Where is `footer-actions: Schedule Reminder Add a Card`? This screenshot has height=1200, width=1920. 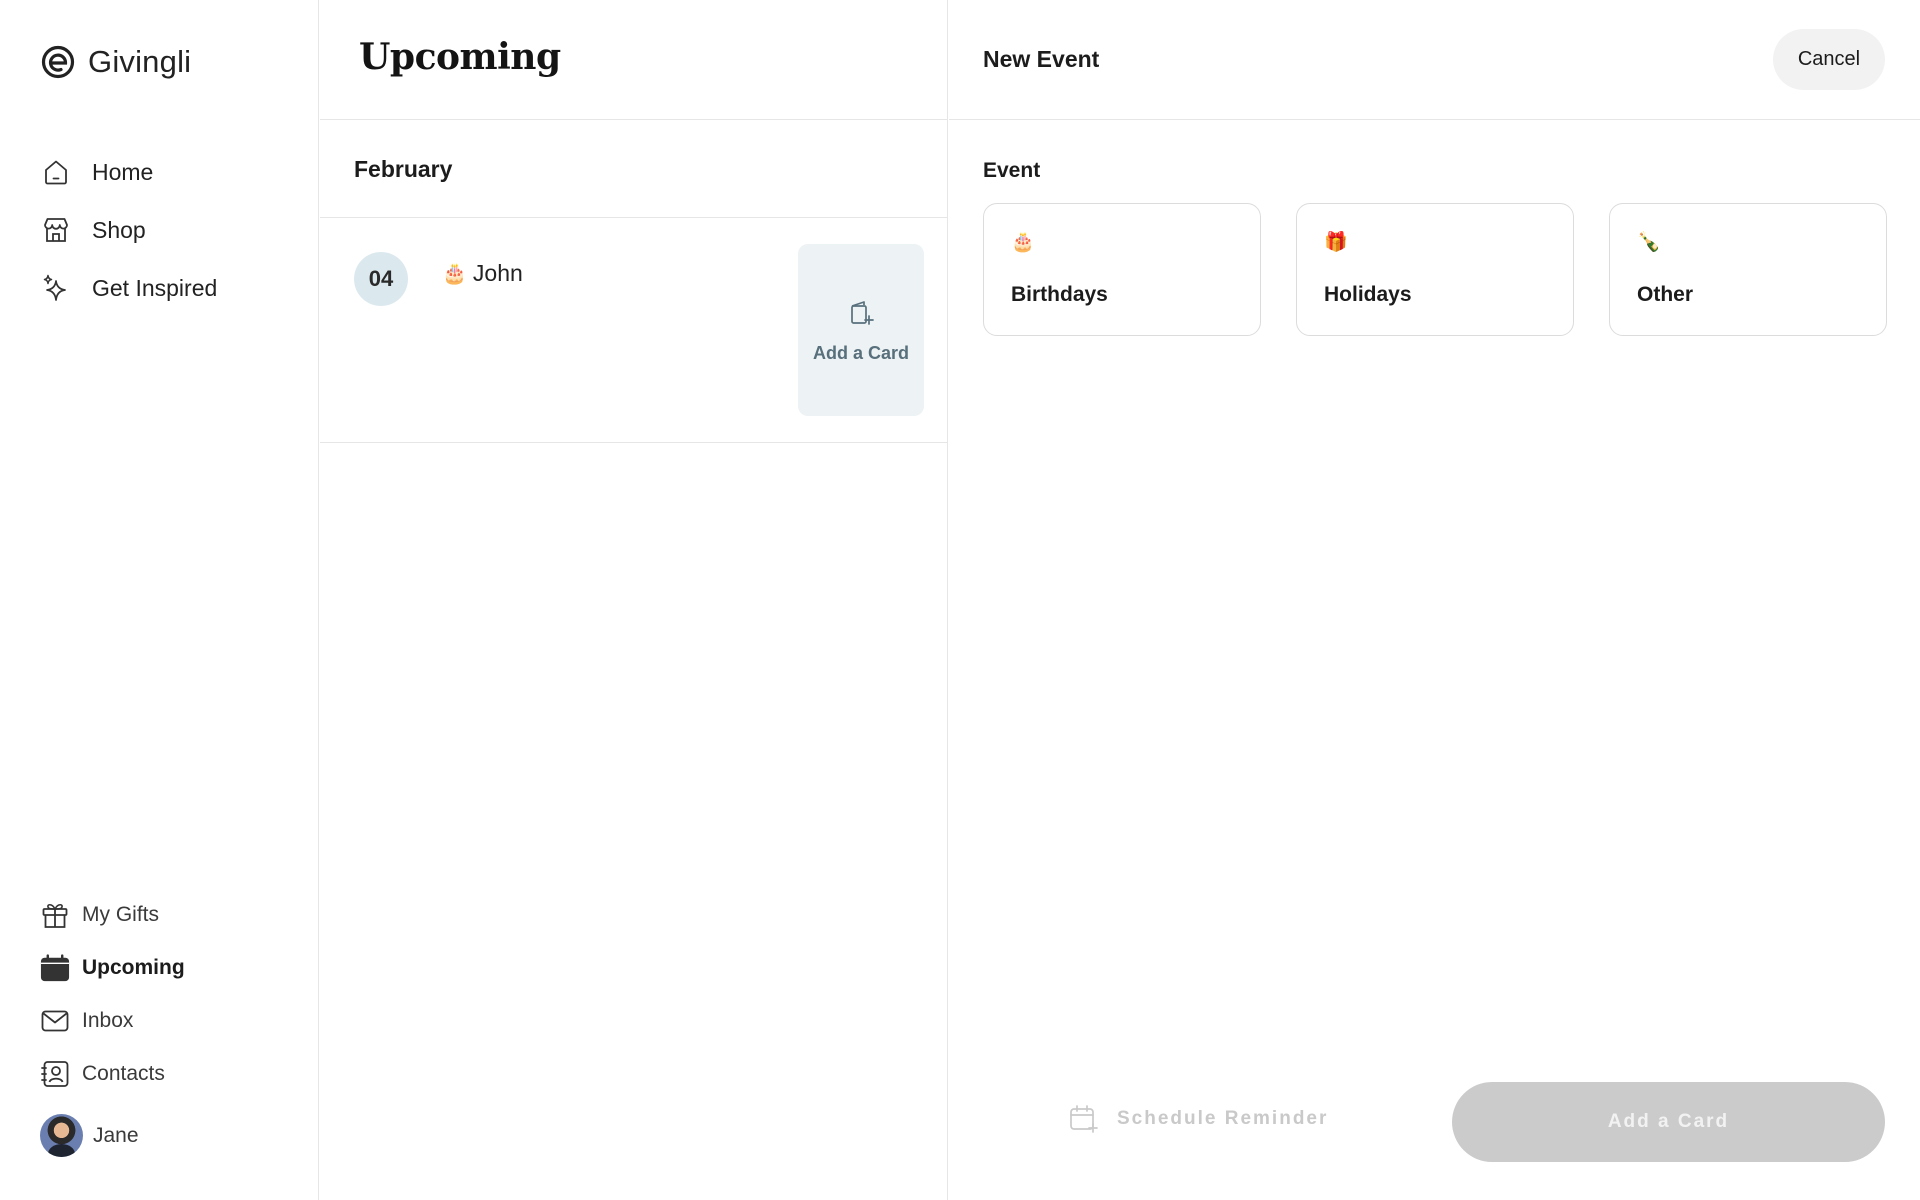 footer-actions: Schedule Reminder Add a Card is located at coordinates (1434, 1122).